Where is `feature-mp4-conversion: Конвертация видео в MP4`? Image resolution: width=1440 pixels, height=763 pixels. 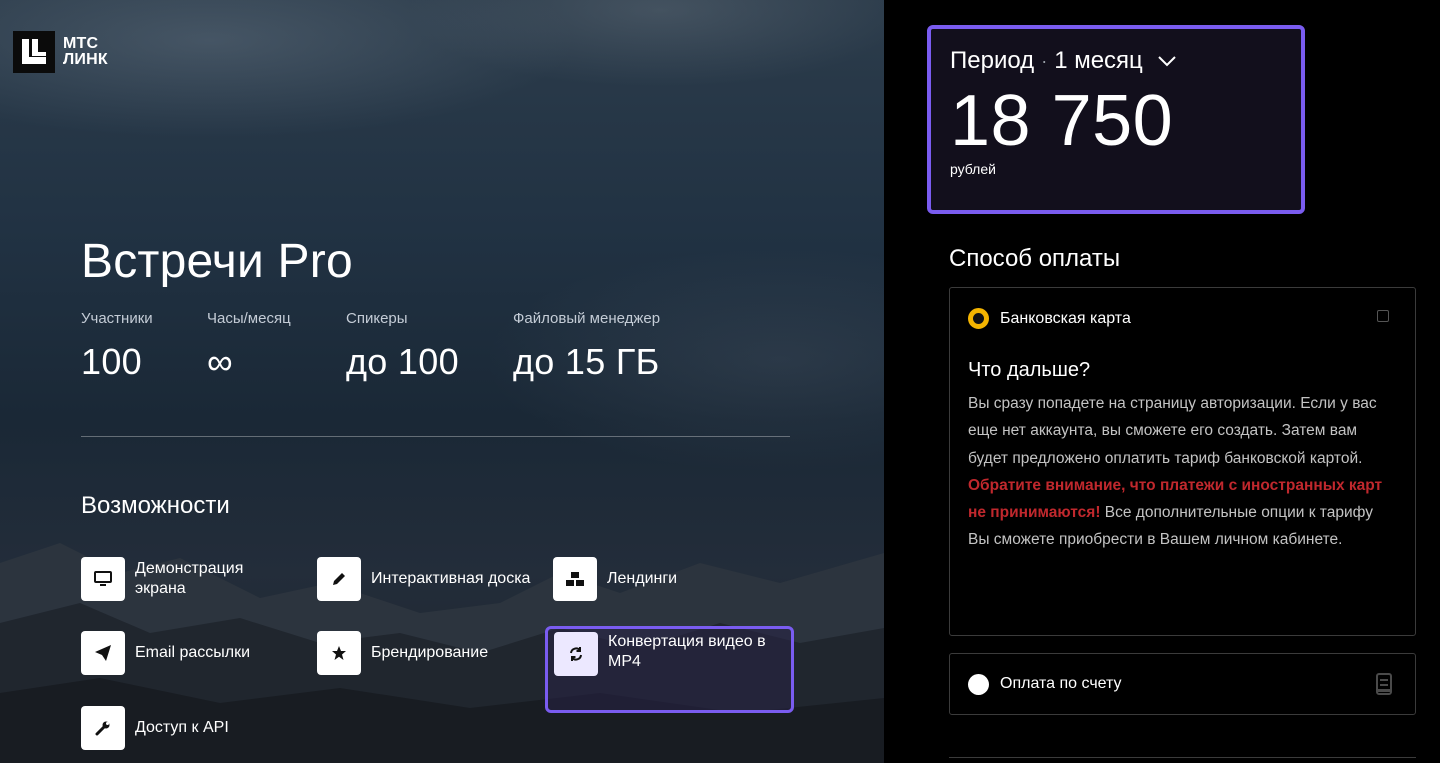
feature-mp4-conversion: Конвертация видео в MP4 is located at coordinates (669, 669).